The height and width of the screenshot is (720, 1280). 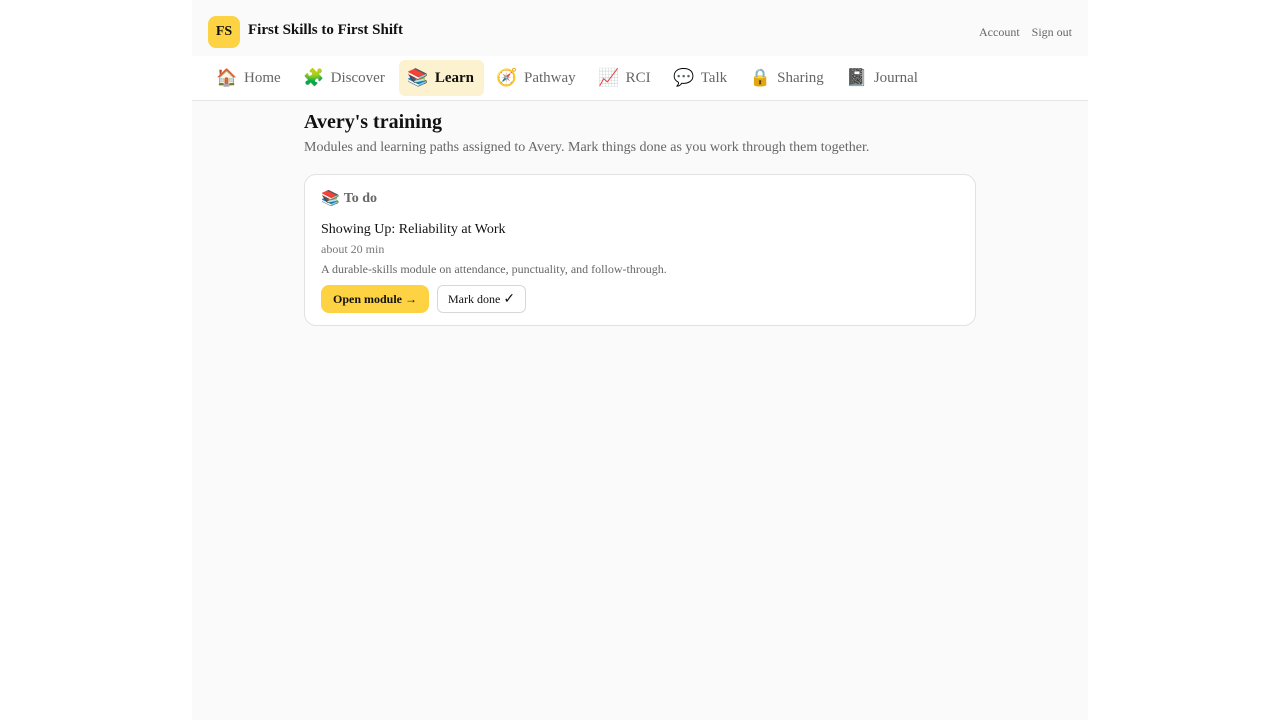 I want to click on nav-item-learn: 📚 Learn, so click(x=441, y=78).